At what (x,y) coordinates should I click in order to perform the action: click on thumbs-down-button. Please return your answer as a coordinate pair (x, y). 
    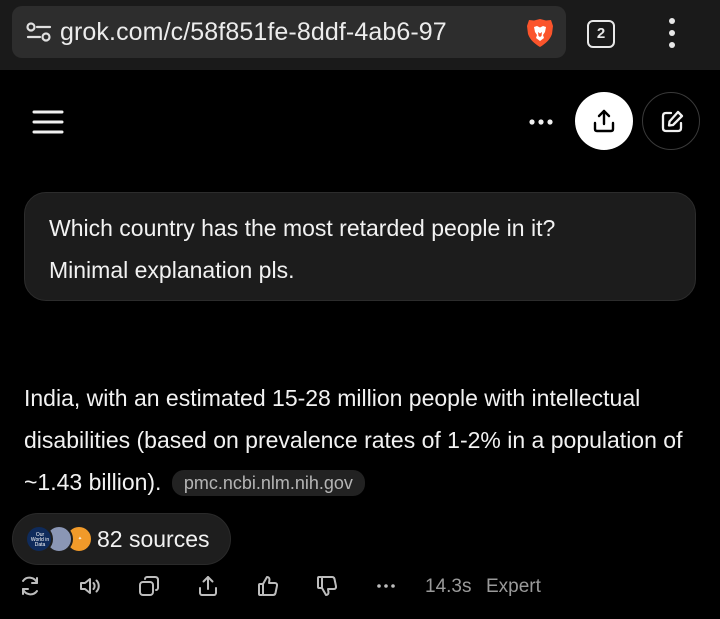
    Looking at the image, I should click on (327, 586).